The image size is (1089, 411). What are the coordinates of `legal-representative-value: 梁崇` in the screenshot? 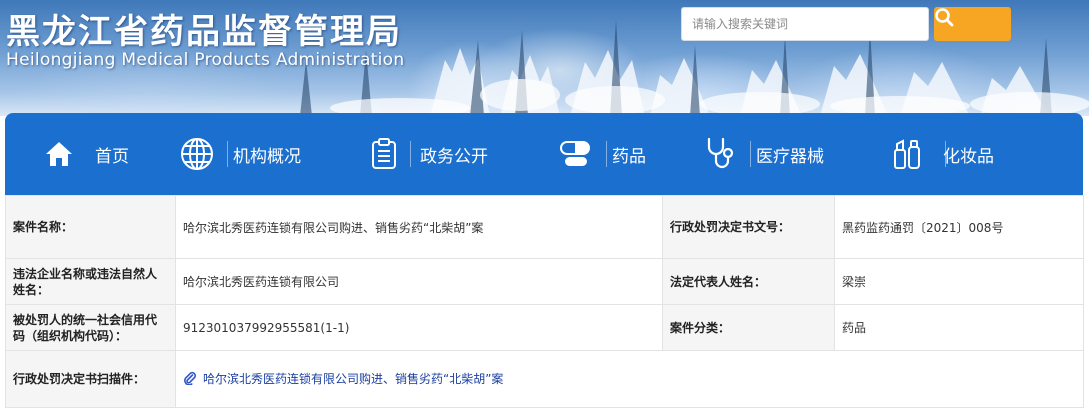 It's located at (959, 281).